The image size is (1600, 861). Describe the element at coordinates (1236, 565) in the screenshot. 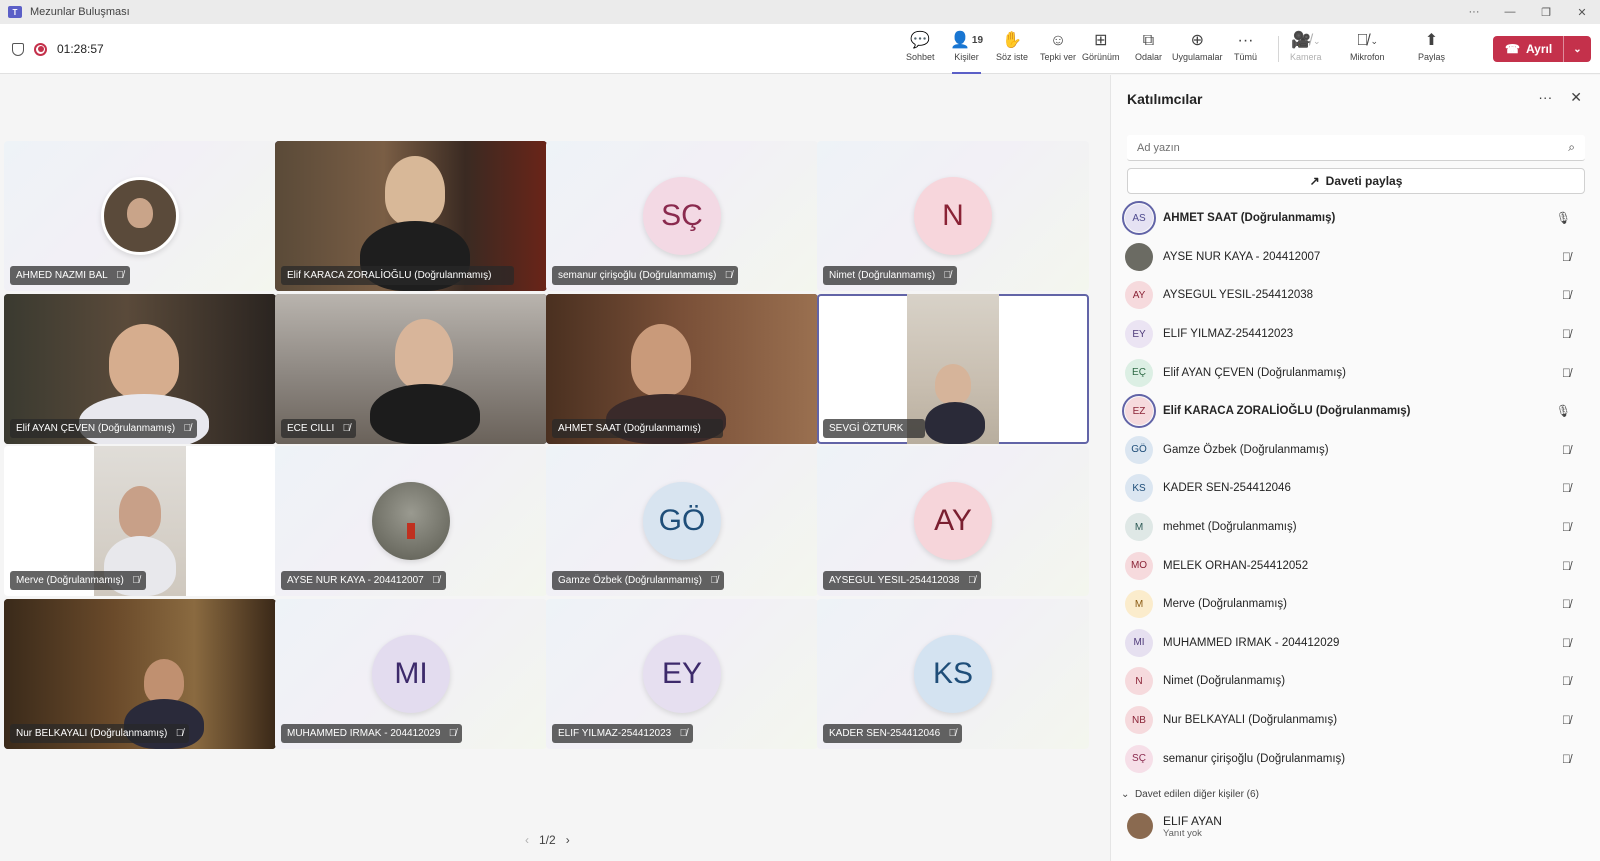

I see `participant-name: MELEK ORHAN-254412052` at that location.